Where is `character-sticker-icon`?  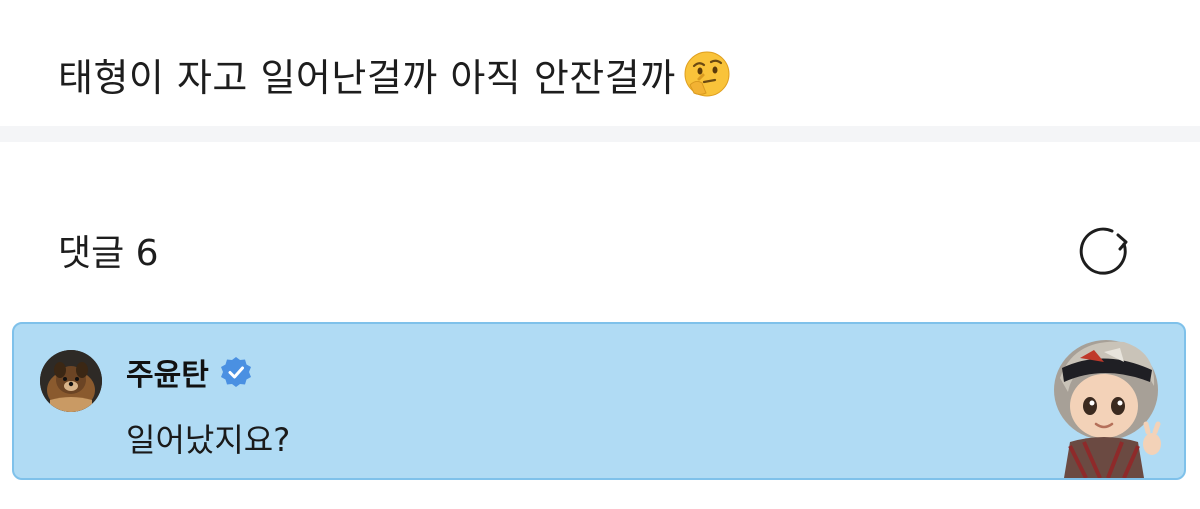
character-sticker-icon is located at coordinates (1107, 409).